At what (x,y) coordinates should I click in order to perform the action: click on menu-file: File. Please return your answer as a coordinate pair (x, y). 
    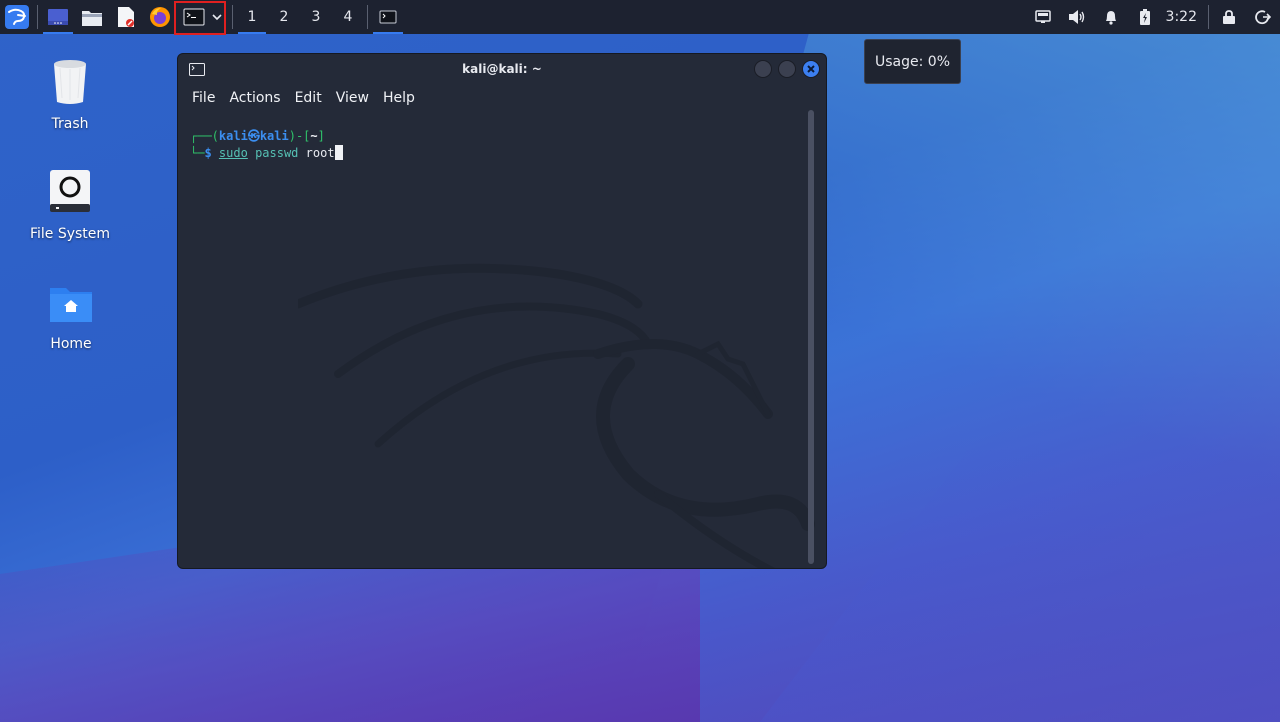
    Looking at the image, I should click on (210, 98).